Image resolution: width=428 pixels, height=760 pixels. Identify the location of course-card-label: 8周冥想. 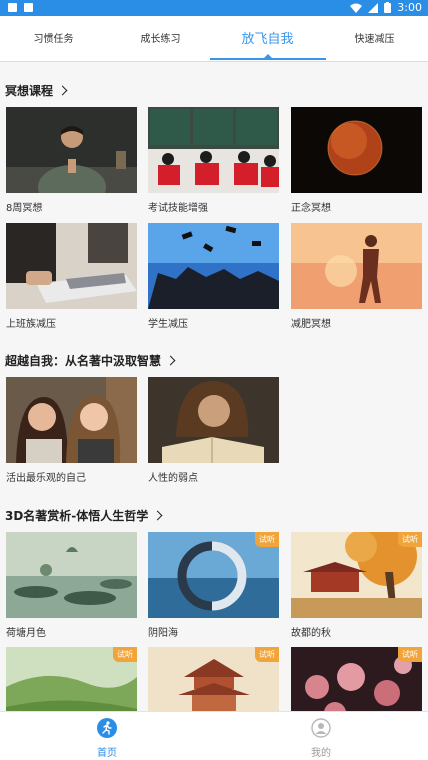
(24, 208).